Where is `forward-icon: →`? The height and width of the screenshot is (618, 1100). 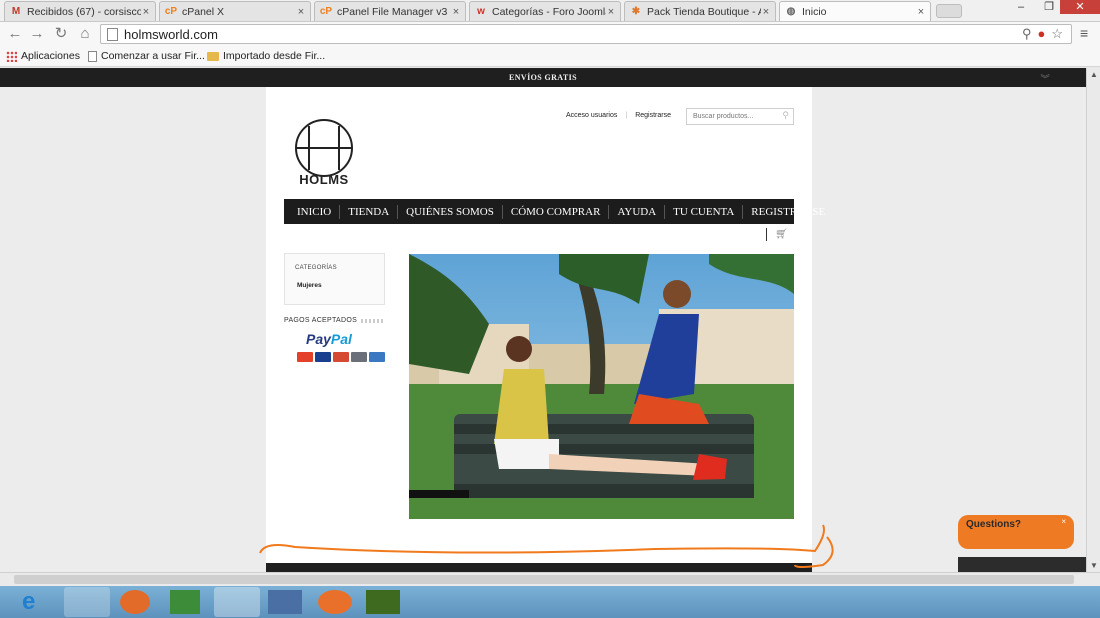 forward-icon: → is located at coordinates (37, 34).